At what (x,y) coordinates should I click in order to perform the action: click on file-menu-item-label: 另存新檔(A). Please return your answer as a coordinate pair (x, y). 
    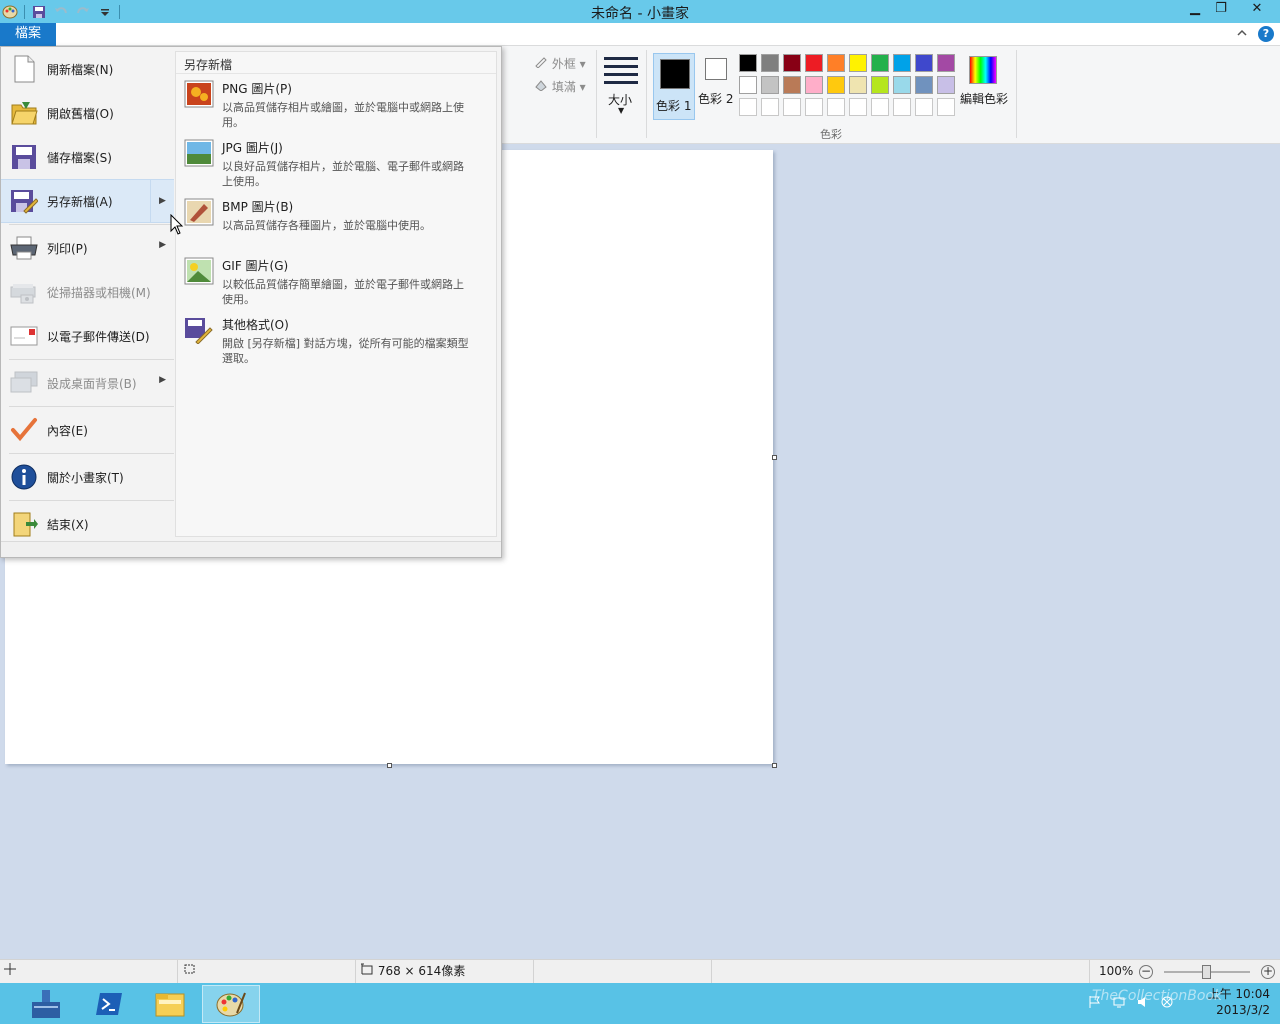
    Looking at the image, I should click on (80, 201).